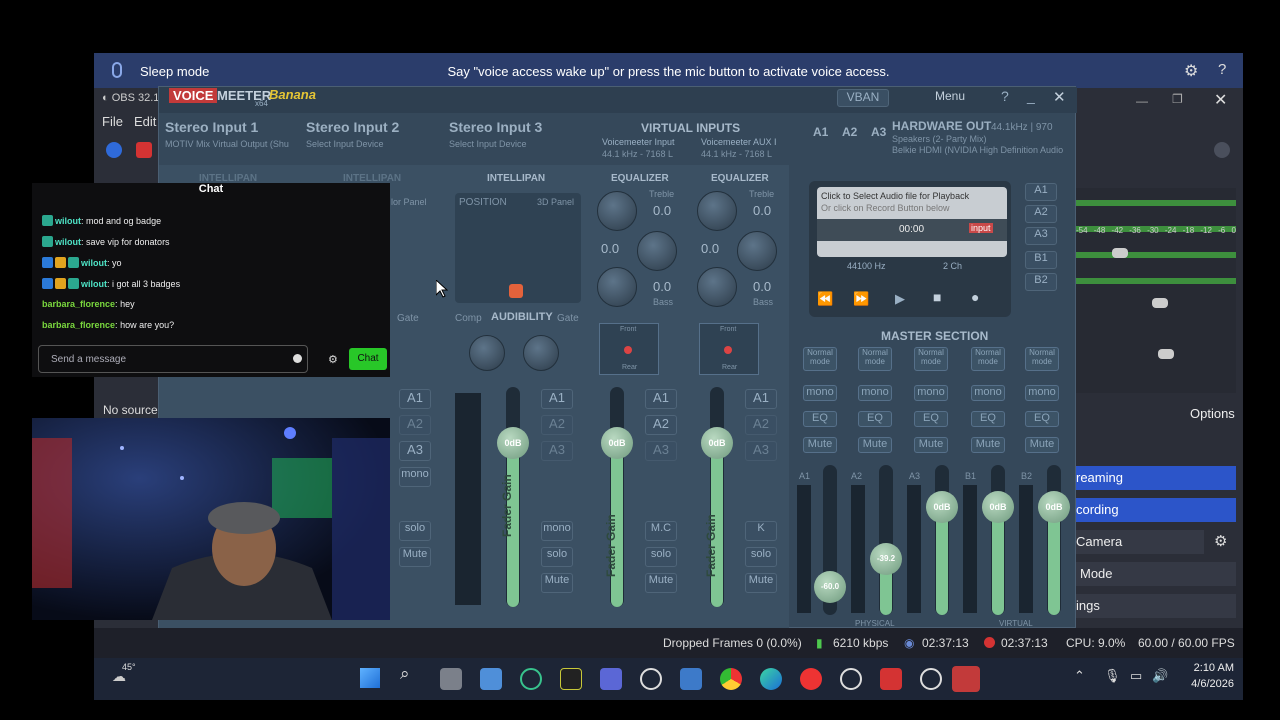 This screenshot has height=720, width=1280. What do you see at coordinates (145, 121) in the screenshot?
I see `menu-edit: Edit` at bounding box center [145, 121].